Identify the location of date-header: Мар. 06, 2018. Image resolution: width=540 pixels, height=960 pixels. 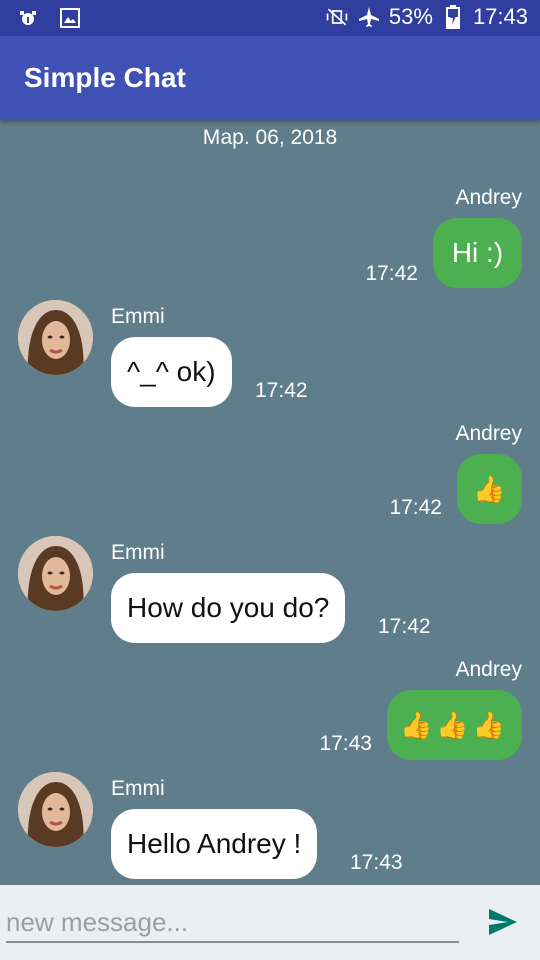
(270, 137).